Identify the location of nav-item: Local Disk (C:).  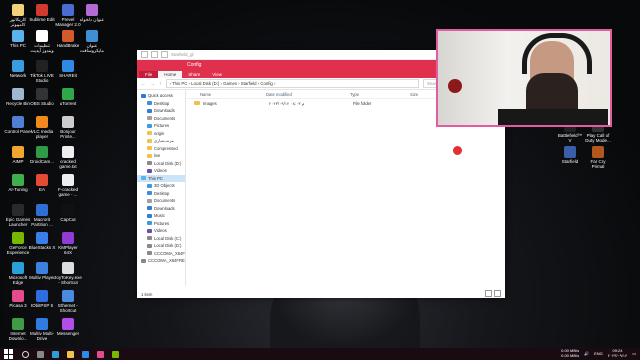
(161, 239).